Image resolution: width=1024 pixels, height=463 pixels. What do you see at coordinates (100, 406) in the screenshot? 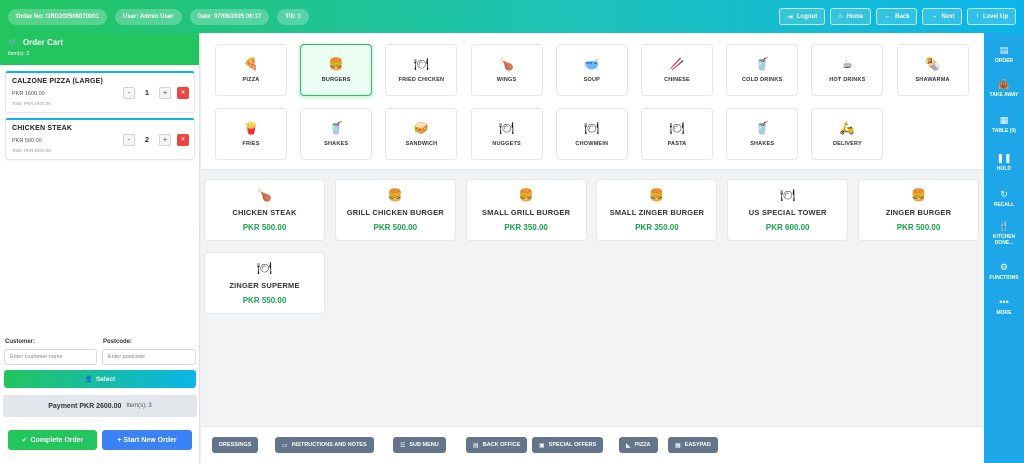
I see `payment-summary: Payment PKR 2600.00 Item(s): 3` at bounding box center [100, 406].